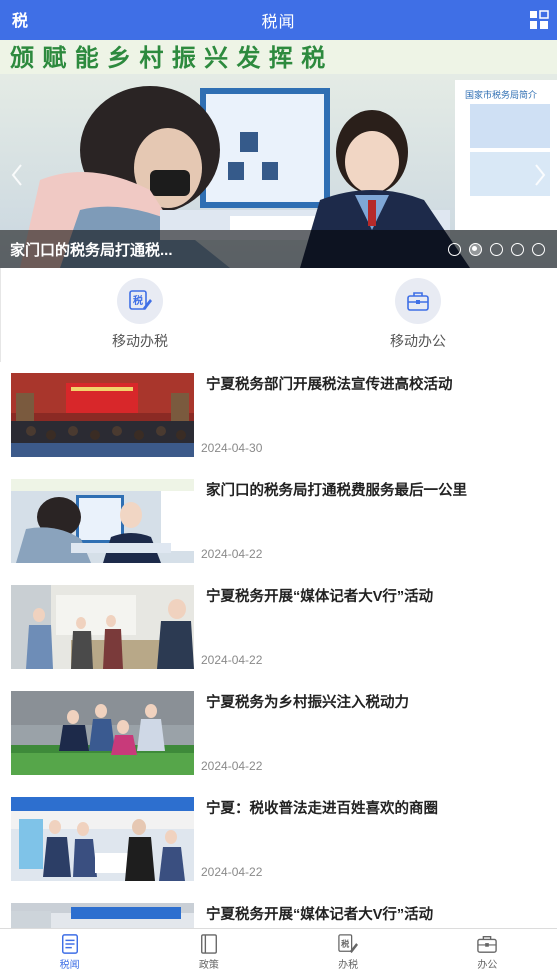 This screenshot has width=557, height=971. I want to click on bottom-tab-bar: 税闻 政策 税 办税 办公, so click(278, 949).